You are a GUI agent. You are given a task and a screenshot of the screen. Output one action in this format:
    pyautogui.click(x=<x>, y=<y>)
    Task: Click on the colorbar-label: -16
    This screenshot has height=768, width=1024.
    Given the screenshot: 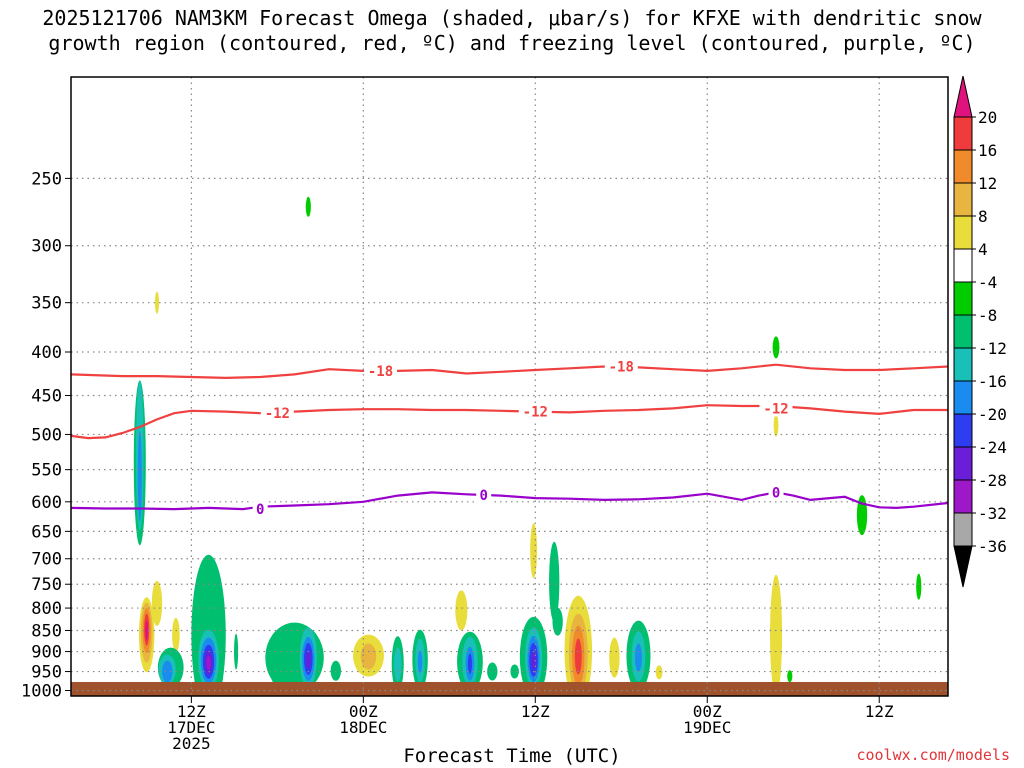 What is the action you would take?
    pyautogui.click(x=992, y=381)
    